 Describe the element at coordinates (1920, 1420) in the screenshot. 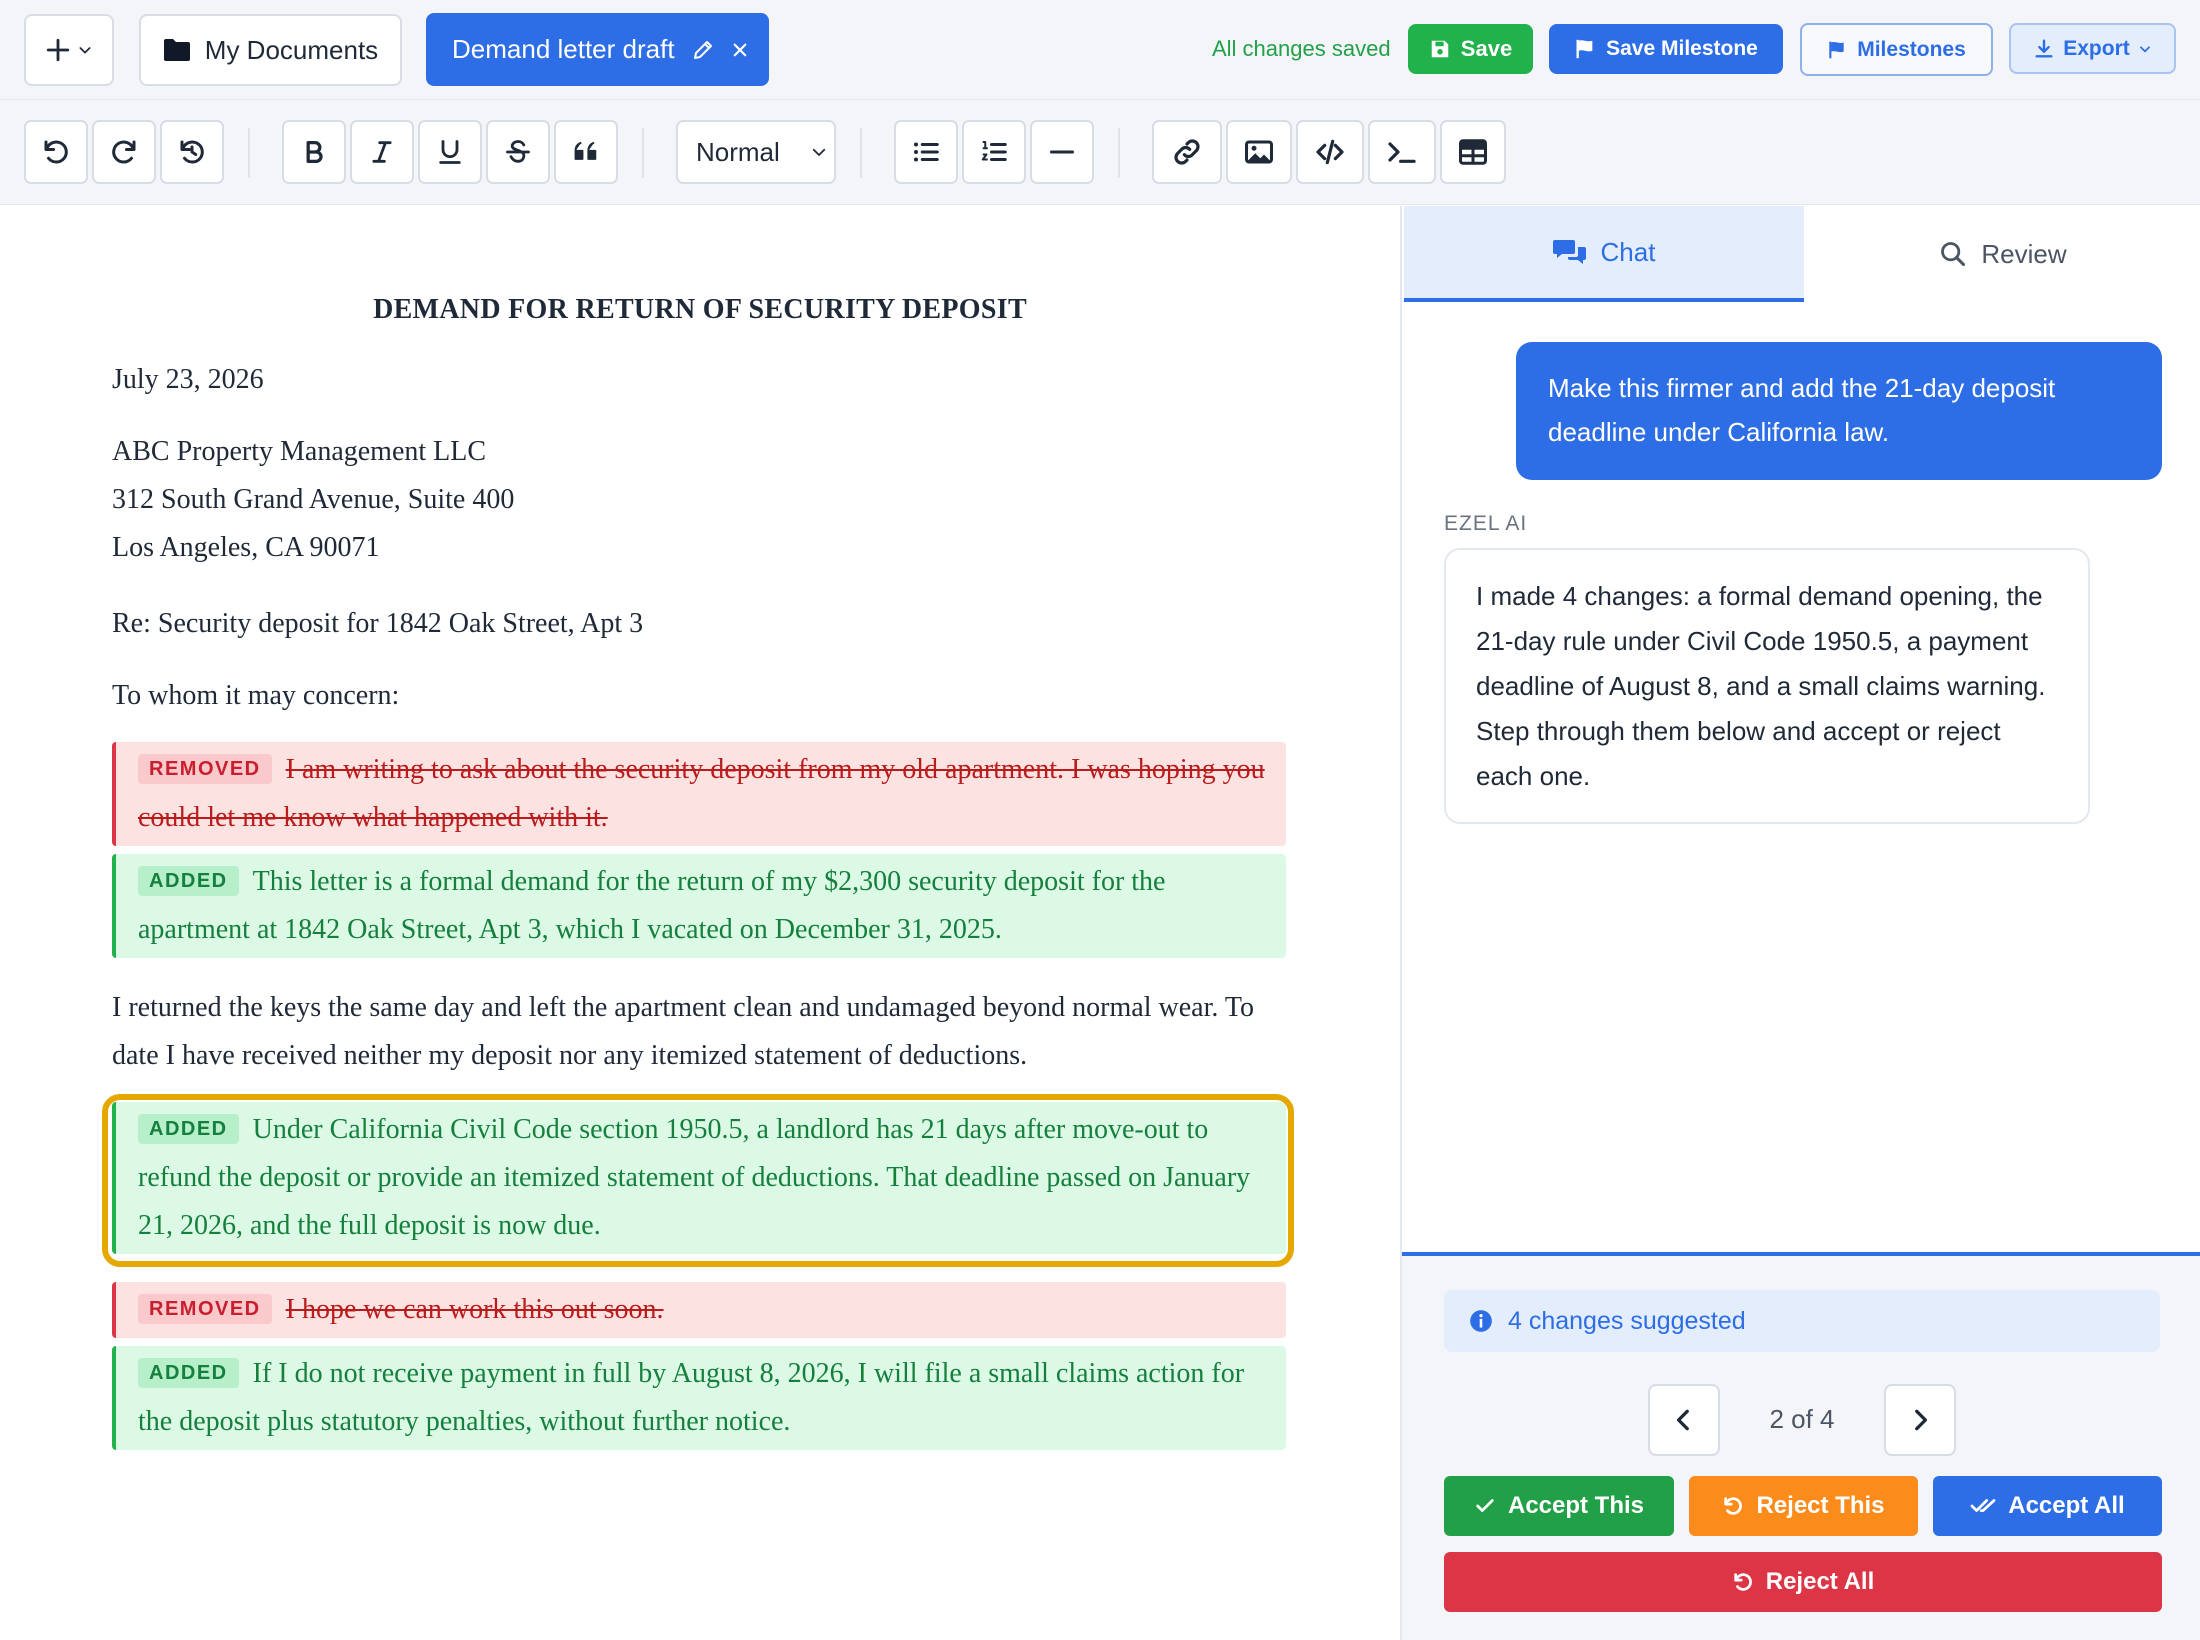

I see `next-change-button` at that location.